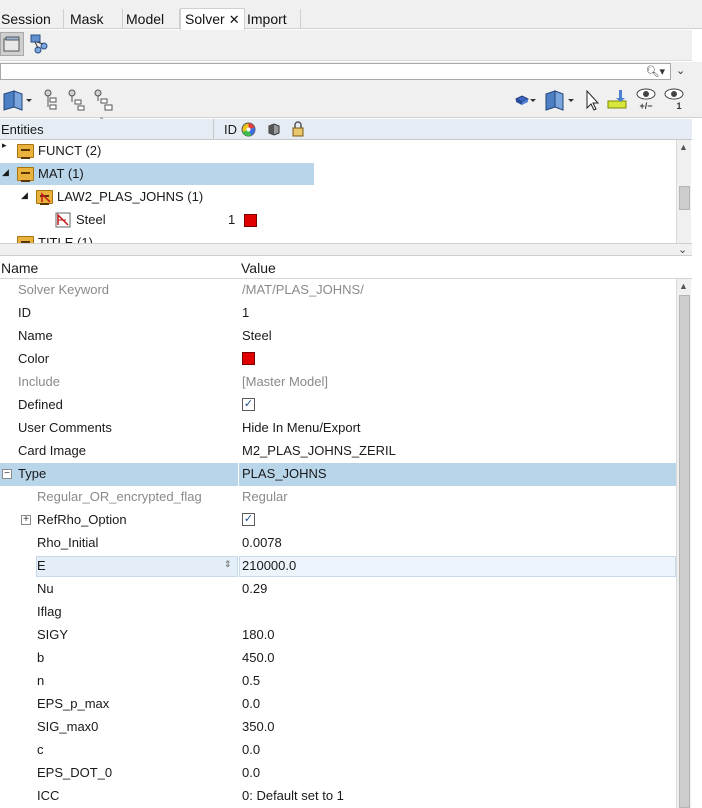 This screenshot has height=808, width=702. I want to click on property-row: Rho_Initial 0.0078, so click(338, 543).